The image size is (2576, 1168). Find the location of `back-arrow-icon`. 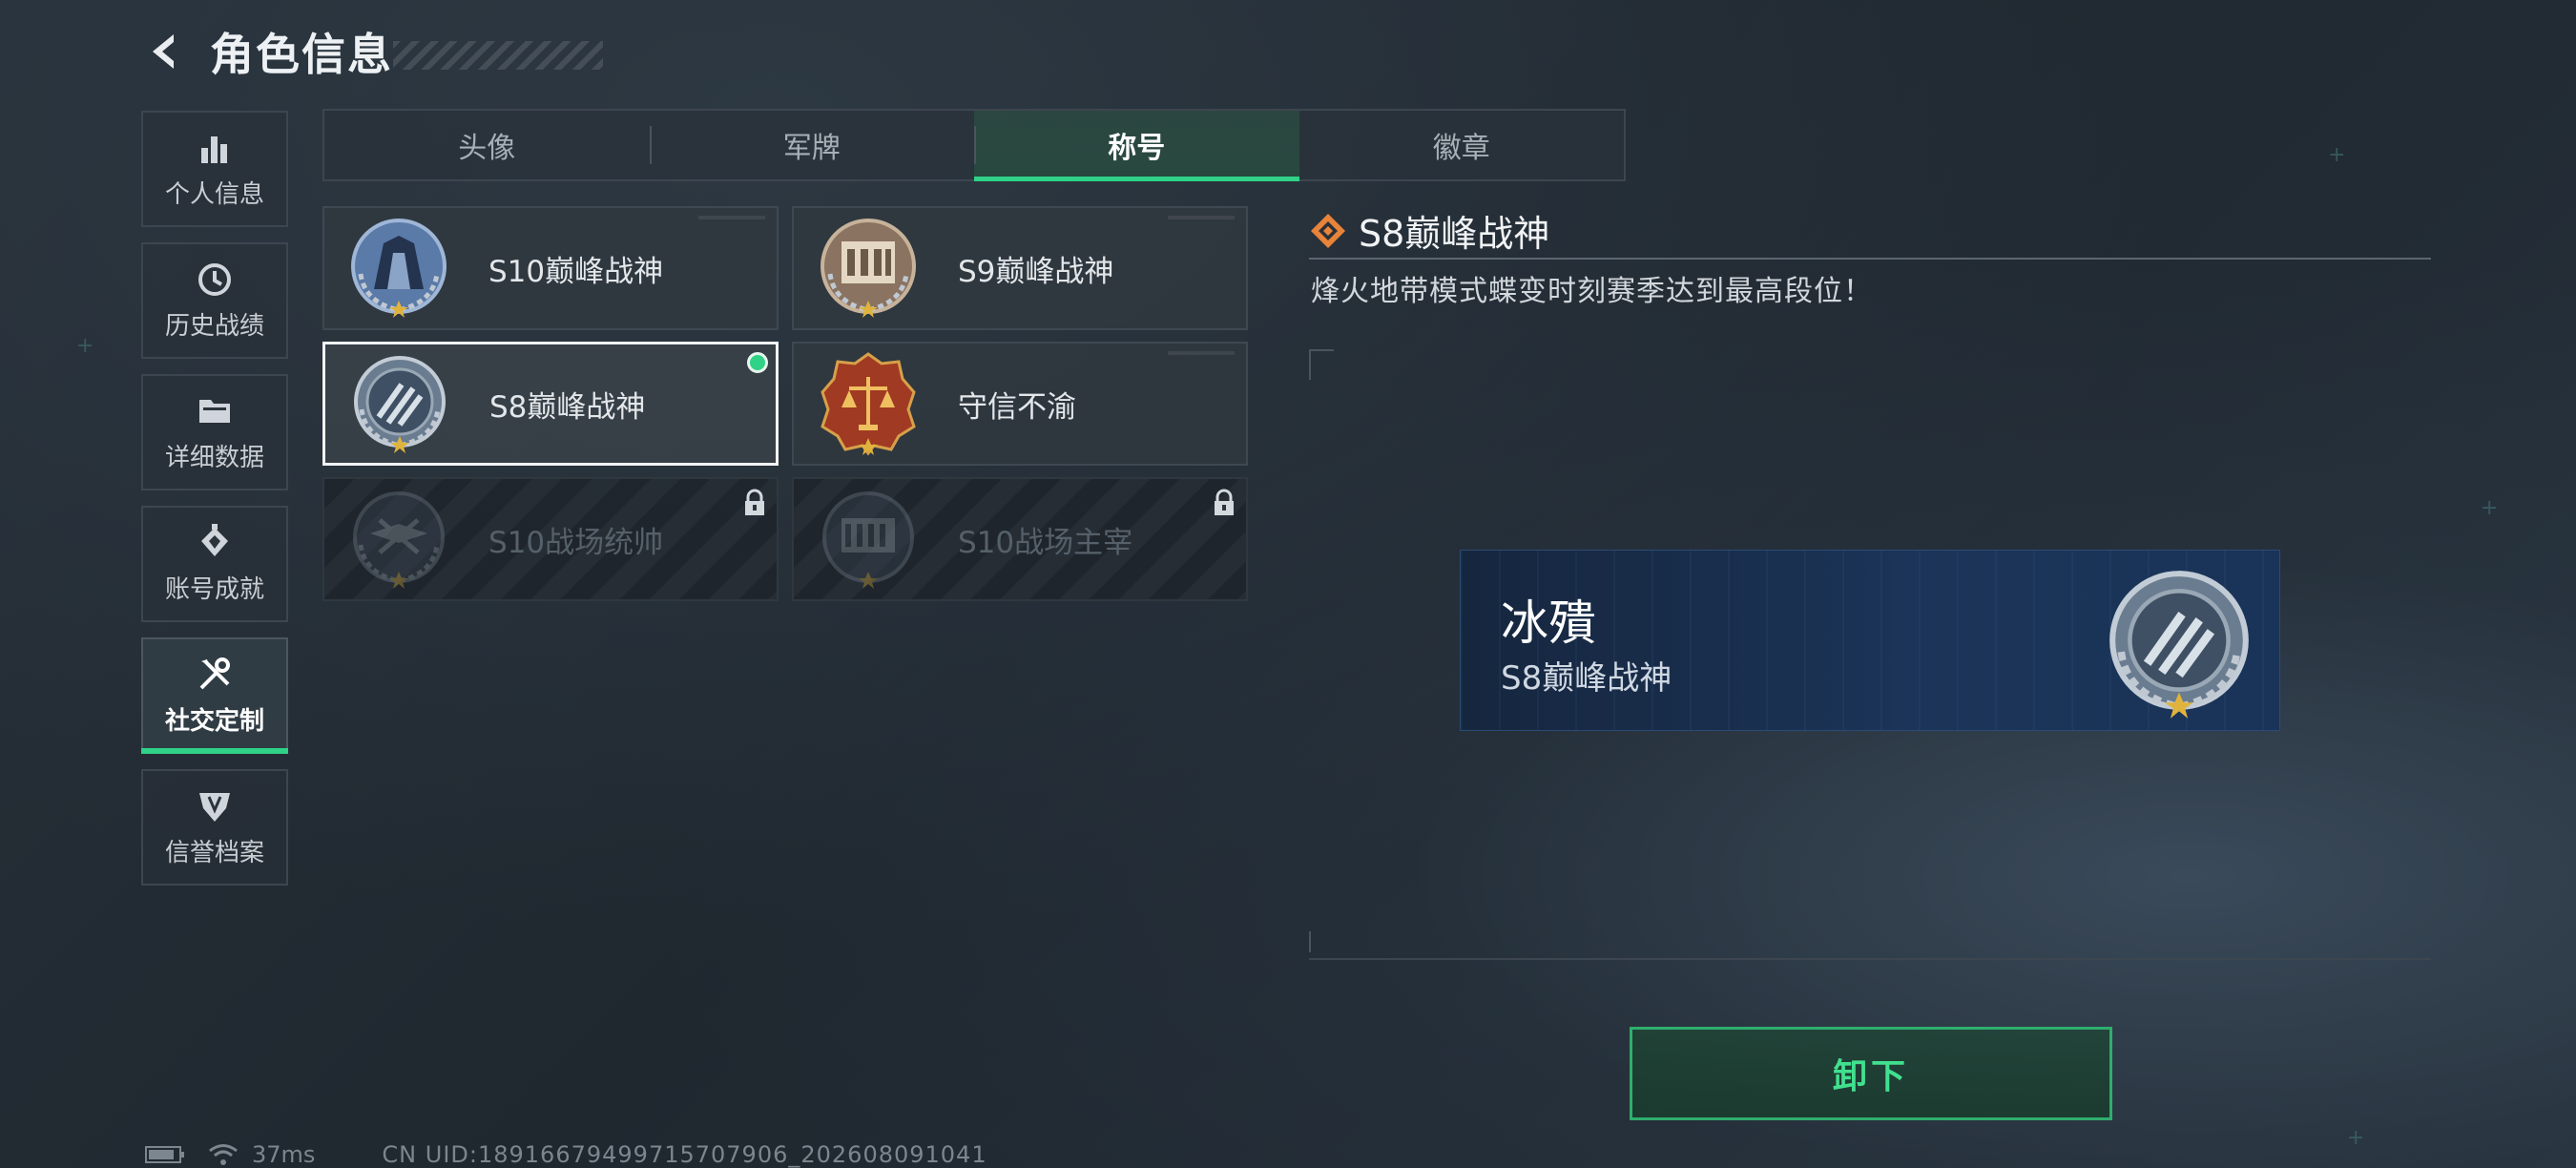

back-arrow-icon is located at coordinates (163, 52).